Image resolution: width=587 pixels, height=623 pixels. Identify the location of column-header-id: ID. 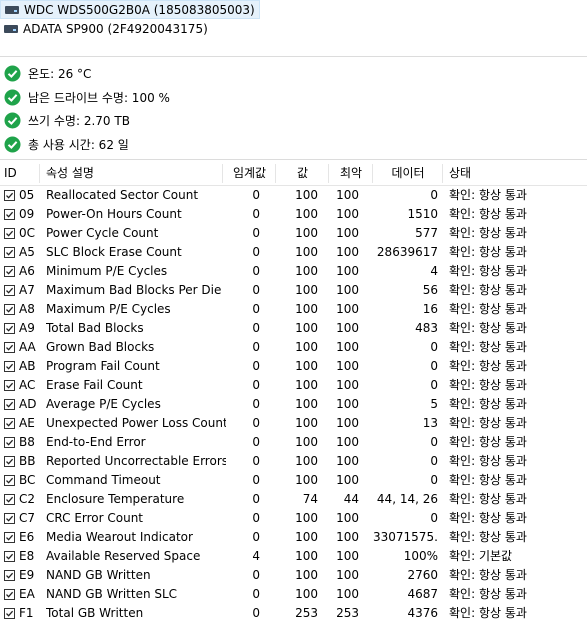
(20, 173).